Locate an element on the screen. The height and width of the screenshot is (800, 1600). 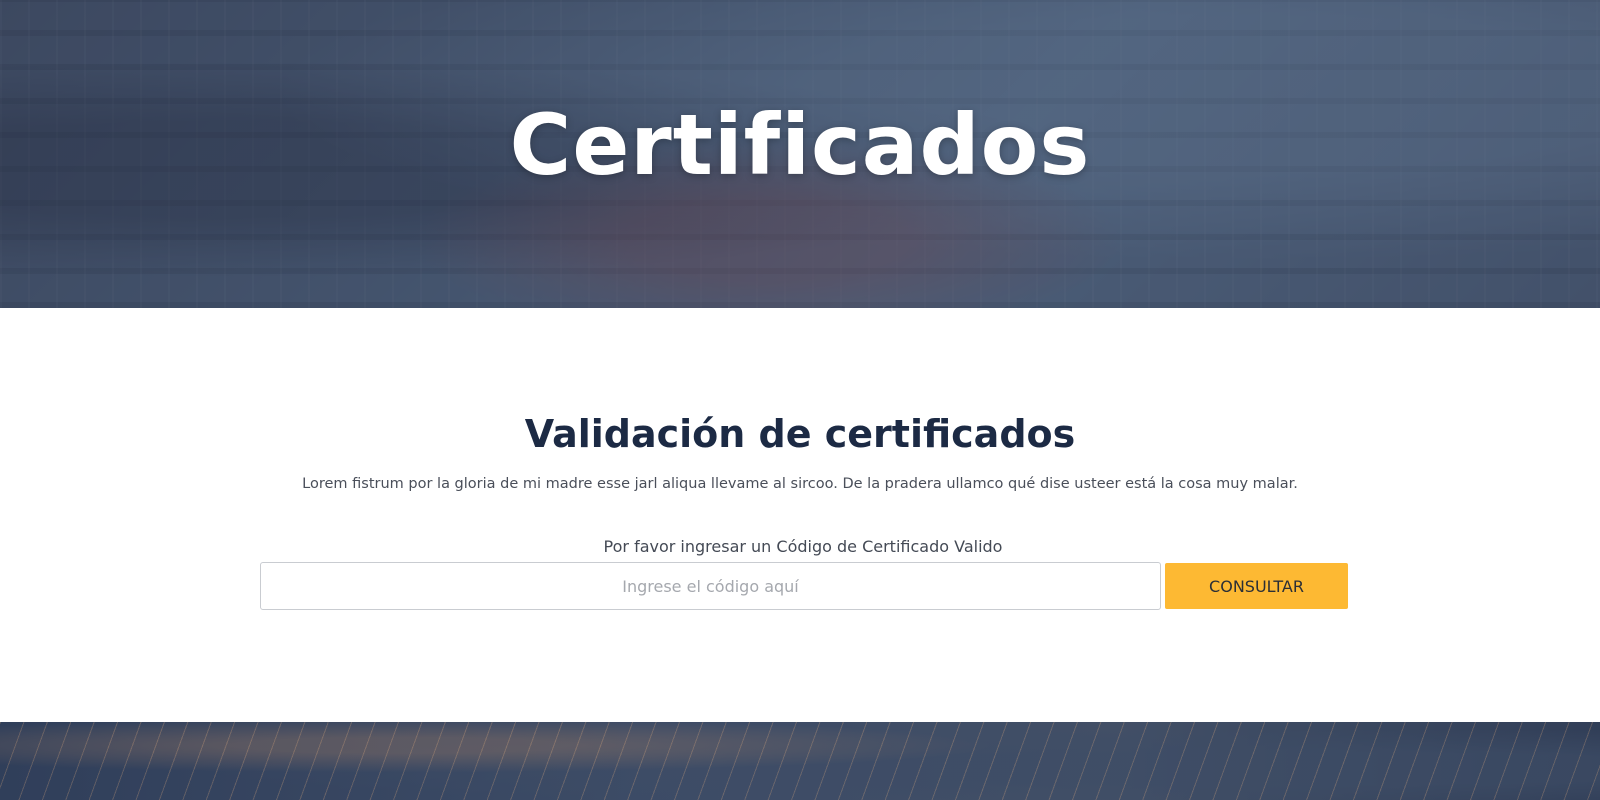
certificate-code-input is located at coordinates (710, 586).